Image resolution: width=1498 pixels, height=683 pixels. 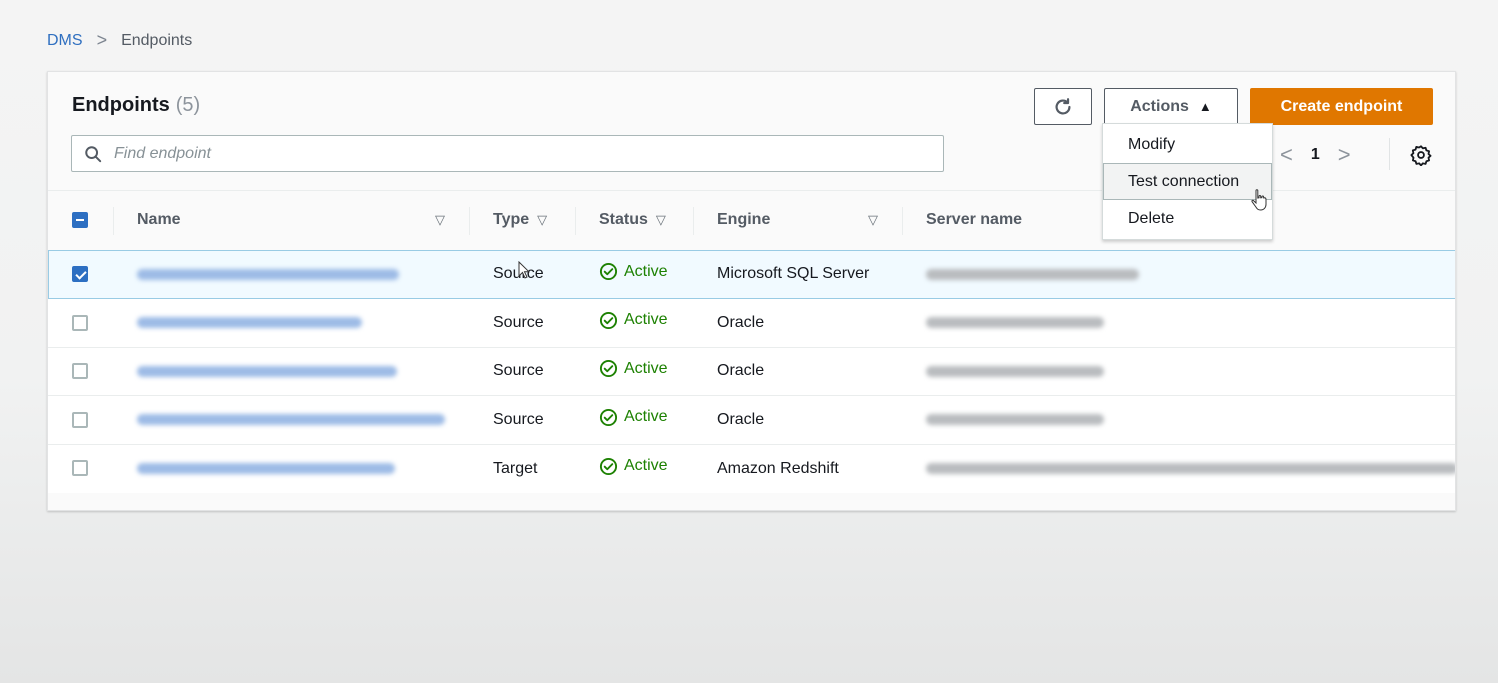 I want to click on actions-menu: Modify Test connection Delete, so click(x=1187, y=181).